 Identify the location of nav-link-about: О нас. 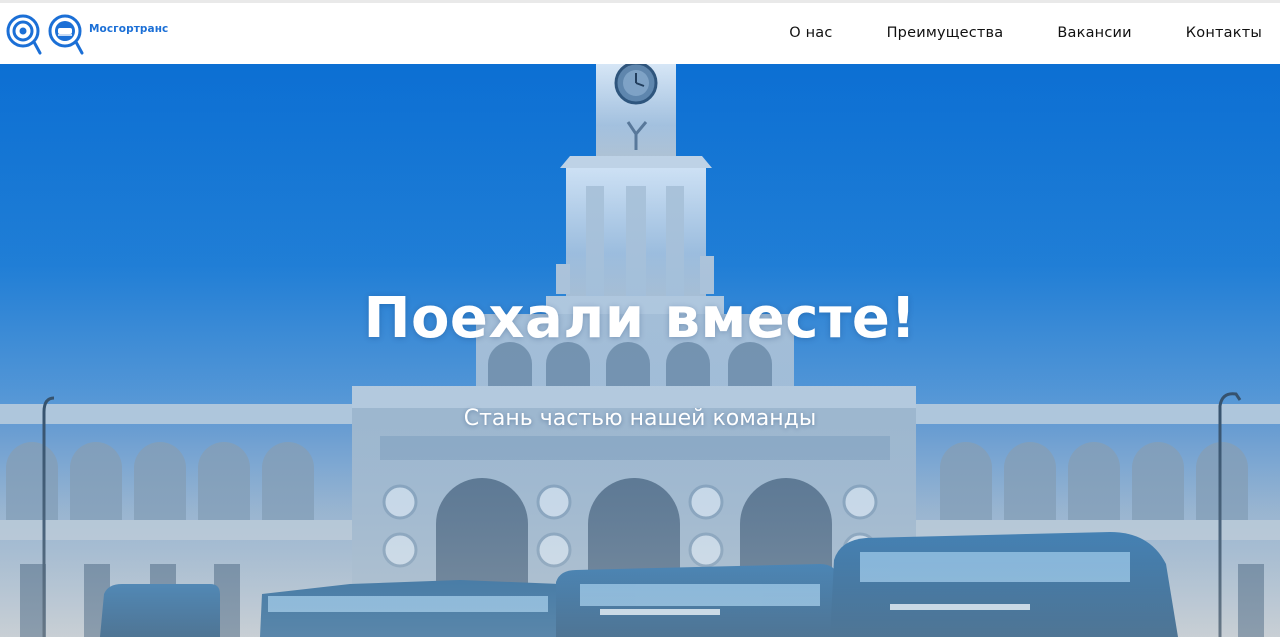
(810, 33).